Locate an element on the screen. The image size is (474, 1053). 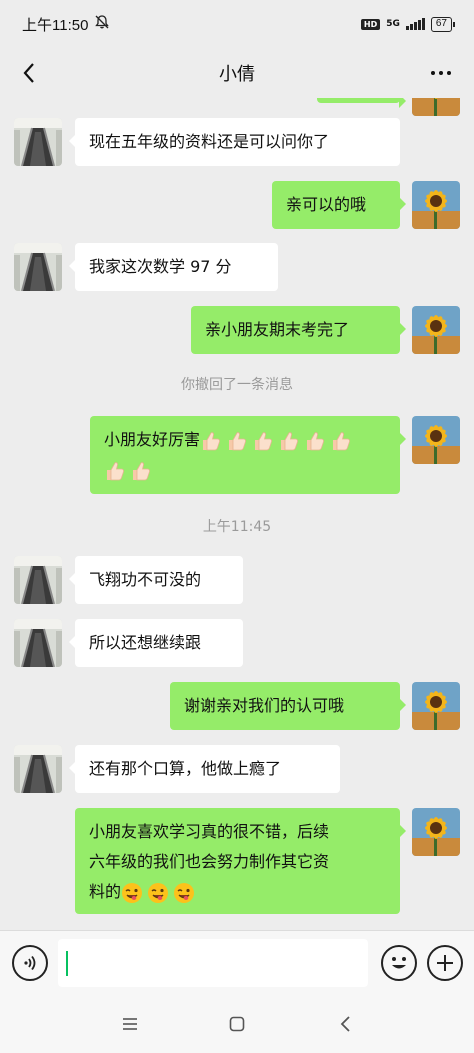
status-icons: HD 5G 67 is located at coordinates (408, 24).